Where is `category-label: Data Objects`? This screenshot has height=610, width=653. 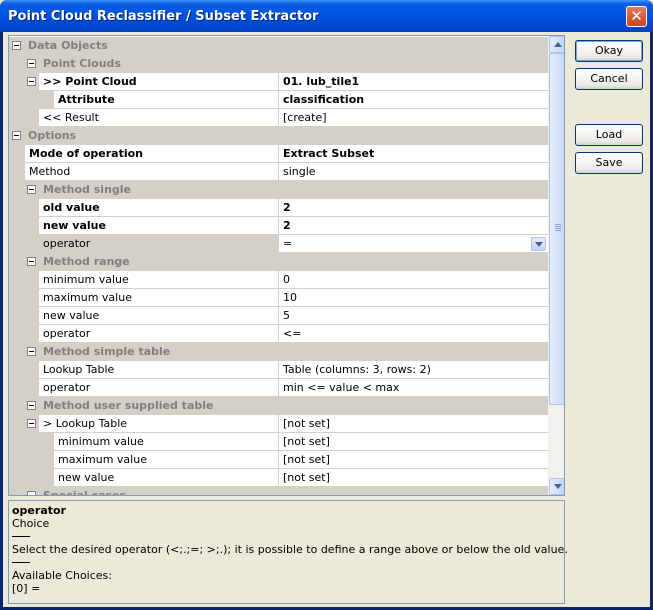
category-label: Data Objects is located at coordinates (68, 45).